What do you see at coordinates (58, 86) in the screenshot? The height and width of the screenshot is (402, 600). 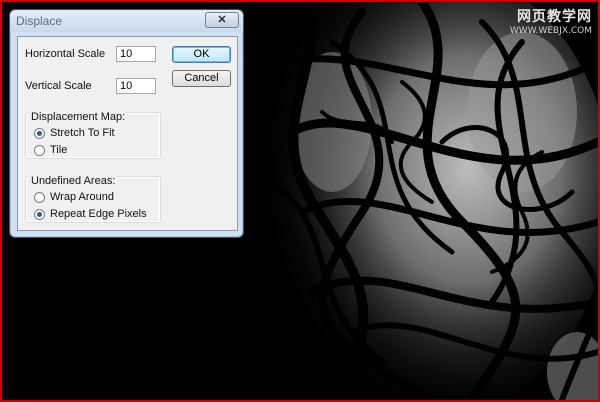 I see `vertical-scale-label: Vertical Scale` at bounding box center [58, 86].